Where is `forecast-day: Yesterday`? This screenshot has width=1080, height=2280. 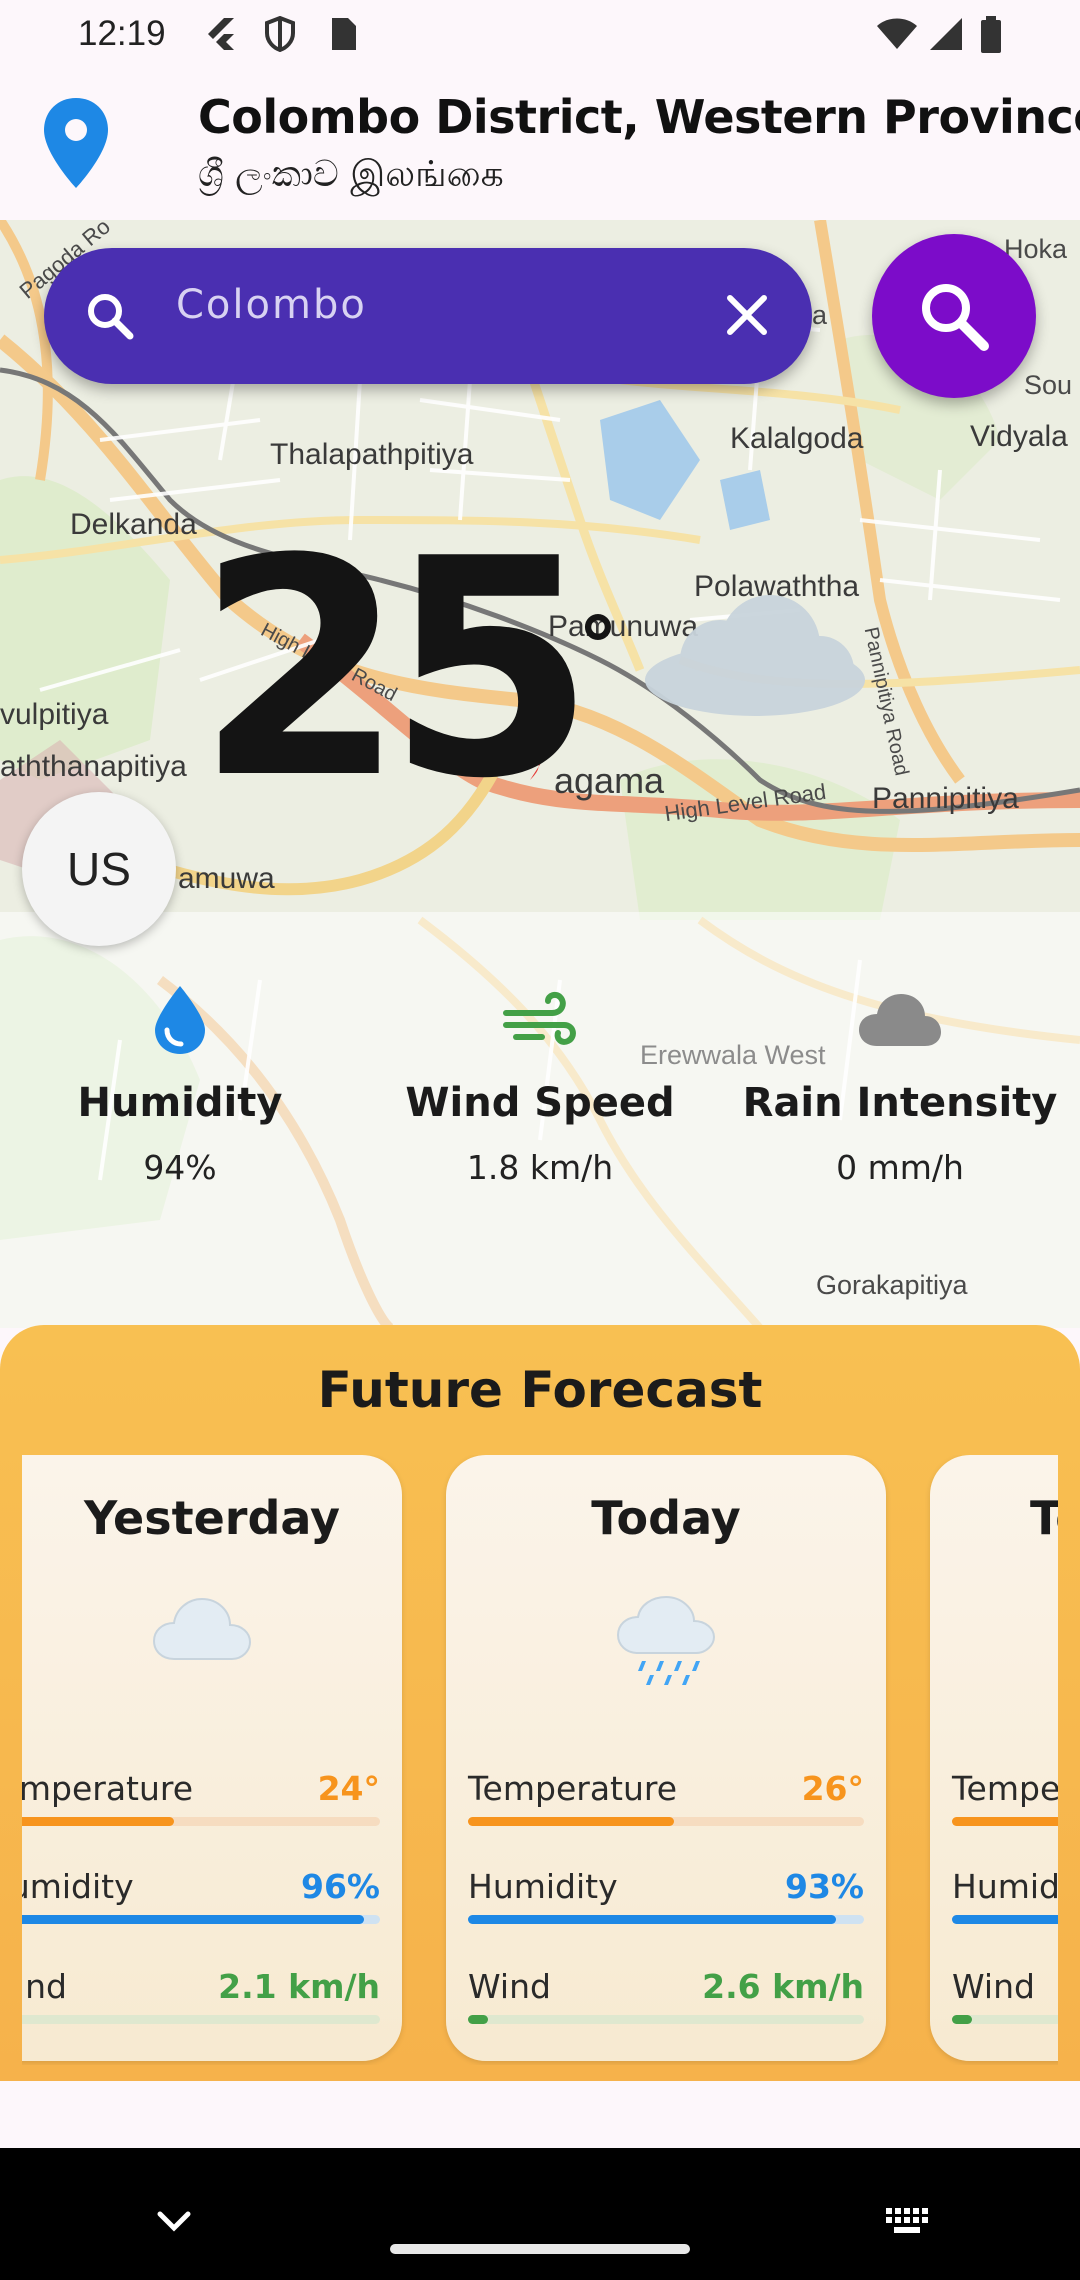
forecast-day: Yesterday is located at coordinates (212, 1518).